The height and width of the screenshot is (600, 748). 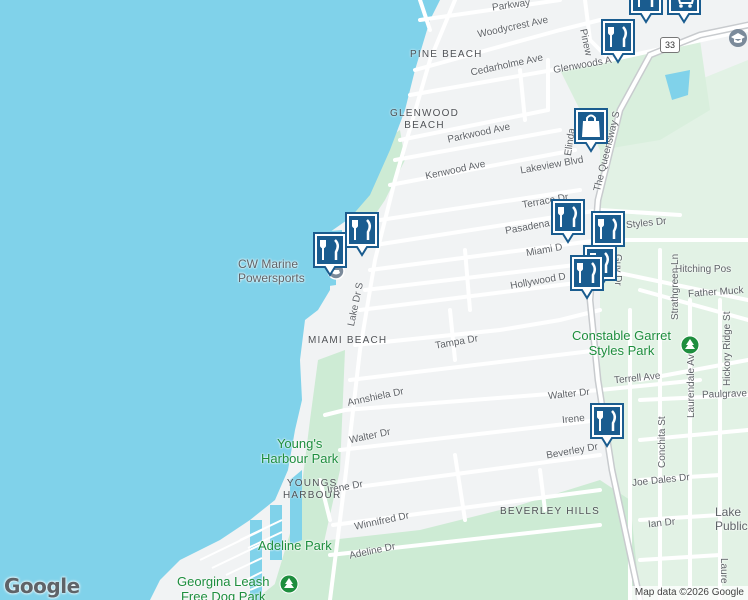 What do you see at coordinates (424, 125) in the screenshot?
I see `neighborhood-glenwood-line2: BEACH` at bounding box center [424, 125].